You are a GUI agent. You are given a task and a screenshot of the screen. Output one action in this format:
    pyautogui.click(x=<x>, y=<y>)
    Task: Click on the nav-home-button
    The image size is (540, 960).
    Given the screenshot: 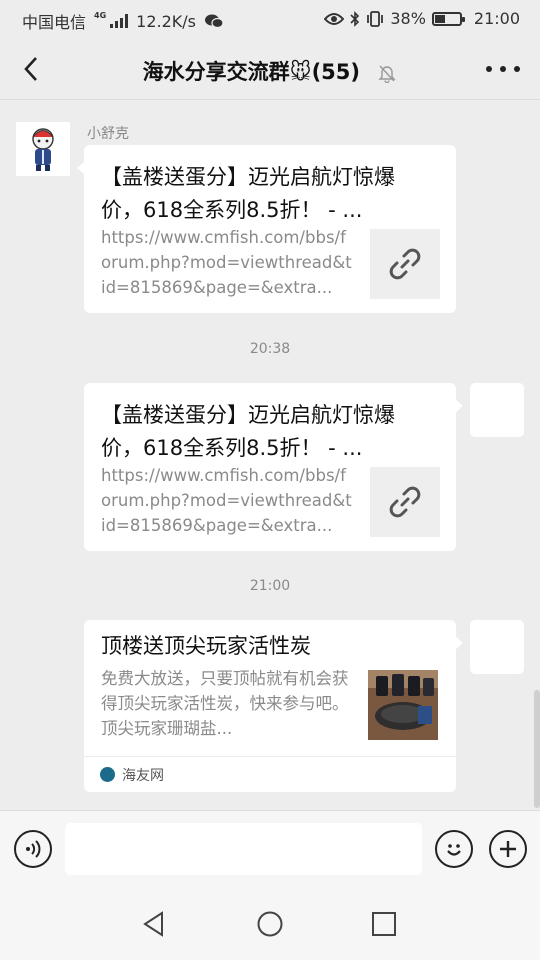 What is the action you would take?
    pyautogui.click(x=270, y=924)
    